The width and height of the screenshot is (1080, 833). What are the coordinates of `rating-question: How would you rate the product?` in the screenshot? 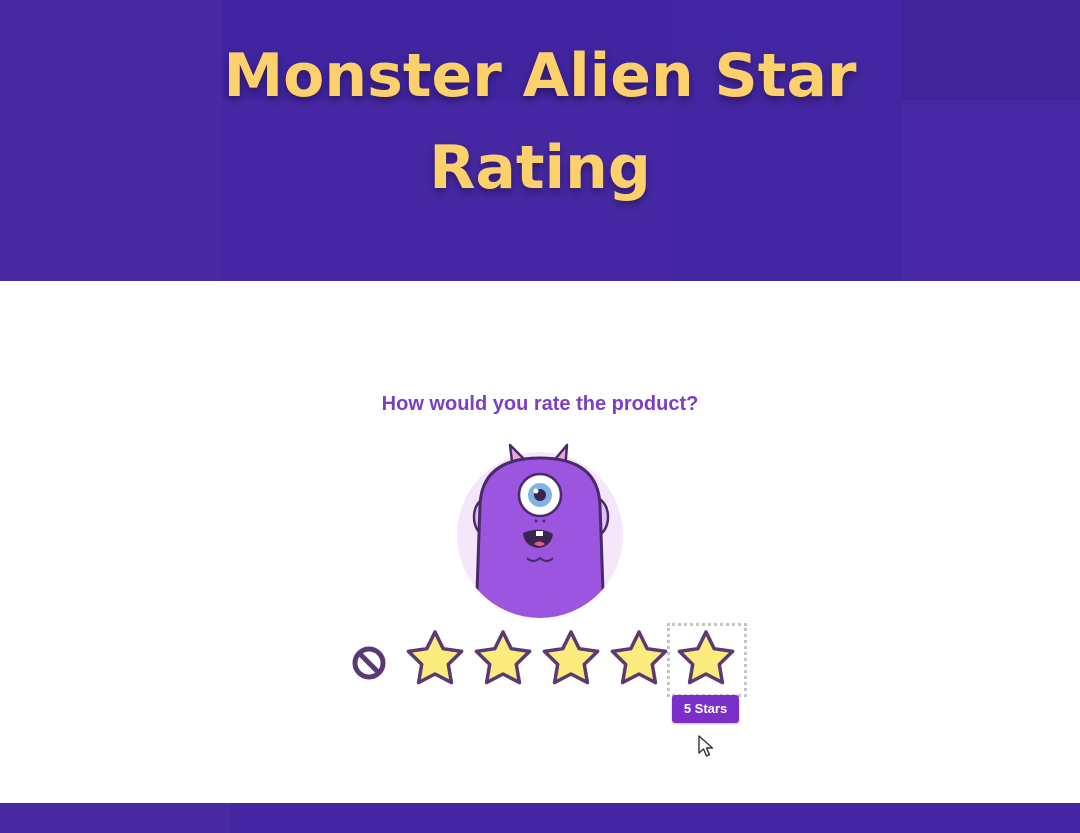 It's located at (540, 404).